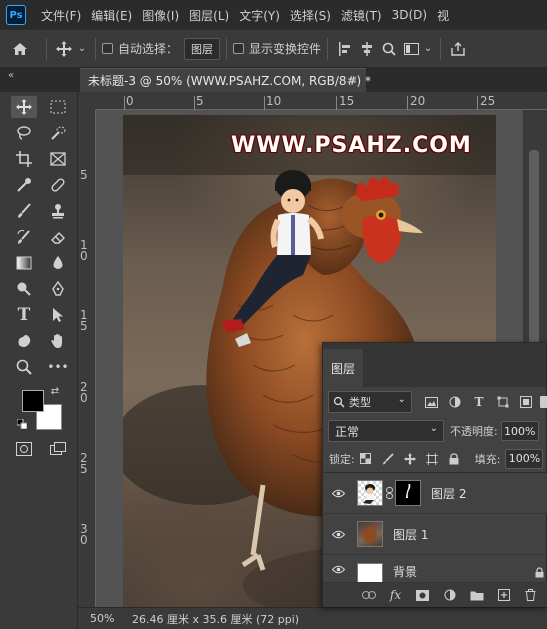 The width and height of the screenshot is (547, 629). I want to click on layer-row: 图层 1, so click(435, 534).